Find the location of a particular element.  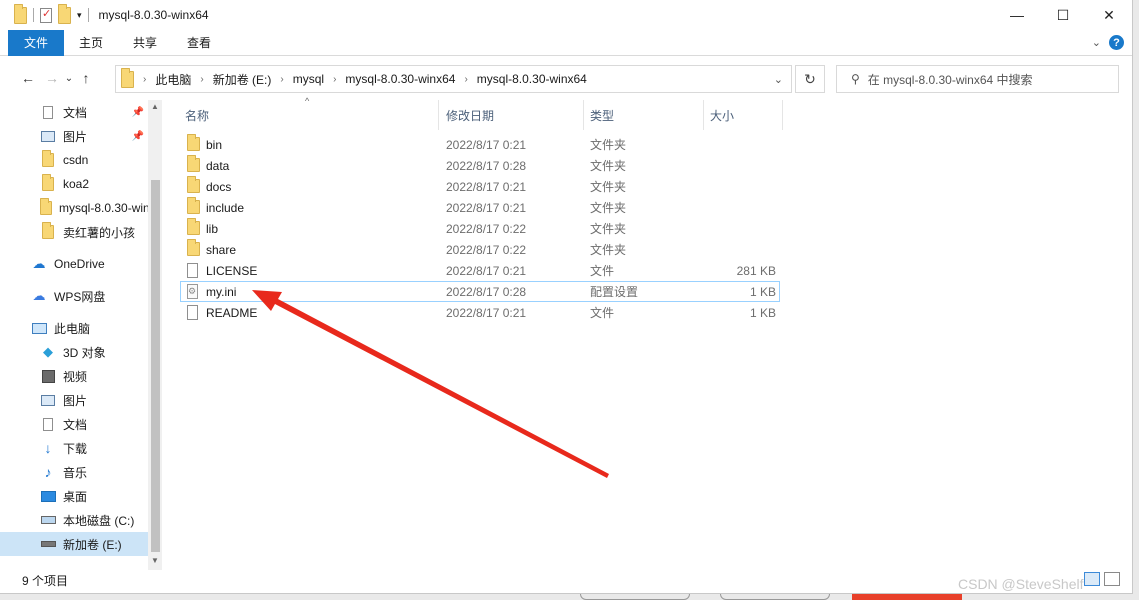

sidebar-item-wps: ☁ WPS网盘 is located at coordinates (74, 296).